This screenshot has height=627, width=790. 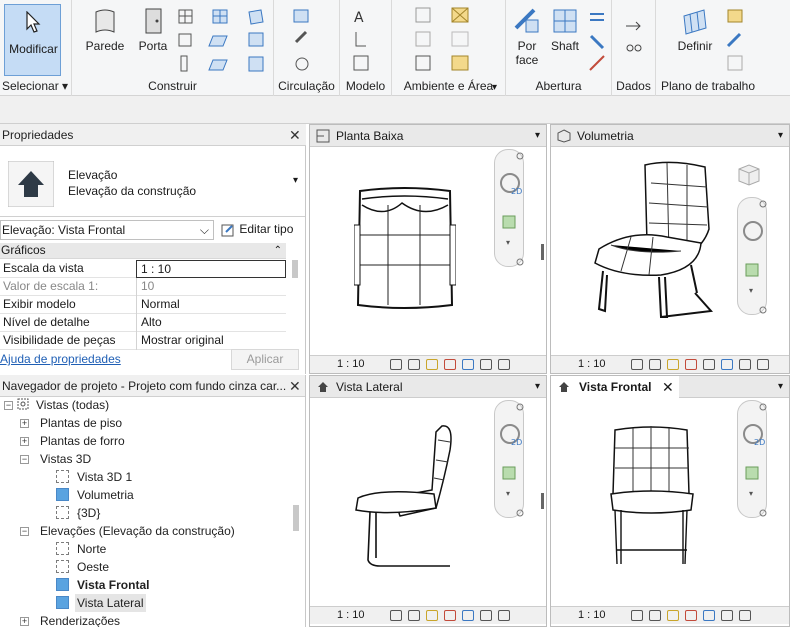 I want to click on property-row: Escala da vista 1 : 10, so click(x=143, y=269).